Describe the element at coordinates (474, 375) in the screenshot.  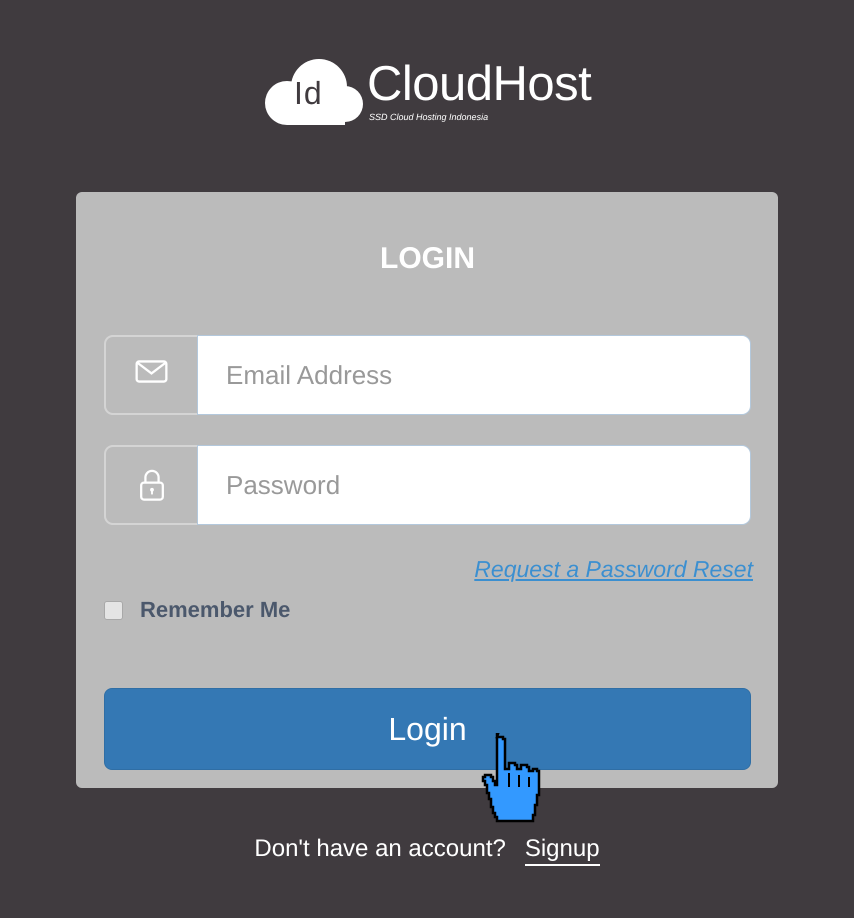
I see `email-field: Email Address` at that location.